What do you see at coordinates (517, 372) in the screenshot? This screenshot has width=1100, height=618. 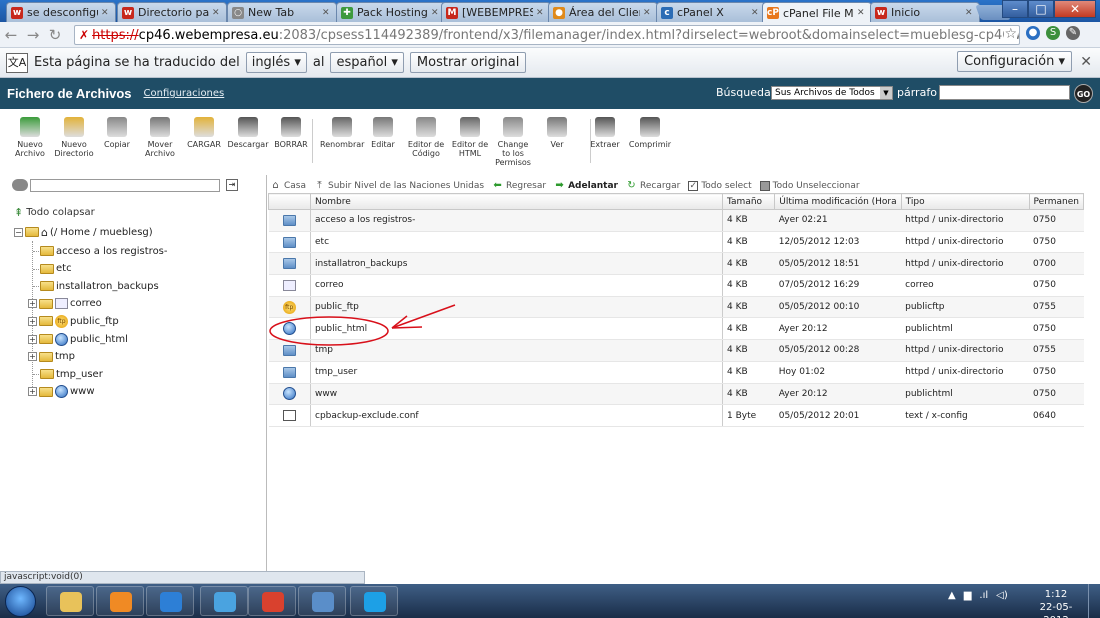 I see `file-name-cell: tmp_user` at bounding box center [517, 372].